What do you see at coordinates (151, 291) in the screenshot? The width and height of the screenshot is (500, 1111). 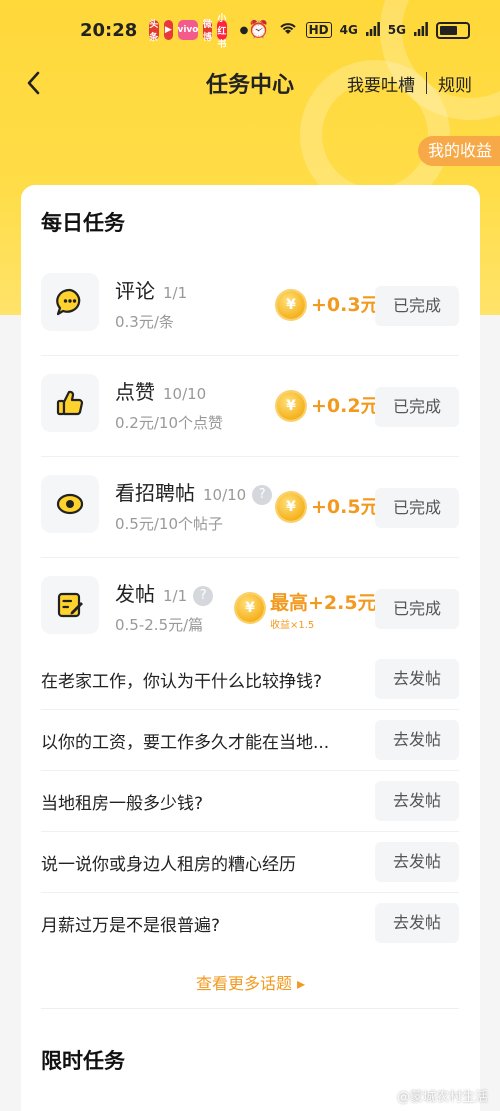 I see `task-name: 评论 1/1` at bounding box center [151, 291].